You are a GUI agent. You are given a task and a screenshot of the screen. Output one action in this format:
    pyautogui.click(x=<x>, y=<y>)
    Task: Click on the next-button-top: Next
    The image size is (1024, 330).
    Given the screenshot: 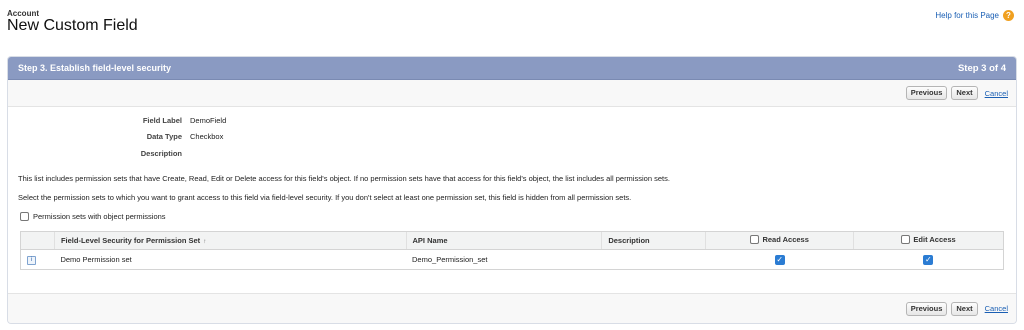 What is the action you would take?
    pyautogui.click(x=964, y=93)
    